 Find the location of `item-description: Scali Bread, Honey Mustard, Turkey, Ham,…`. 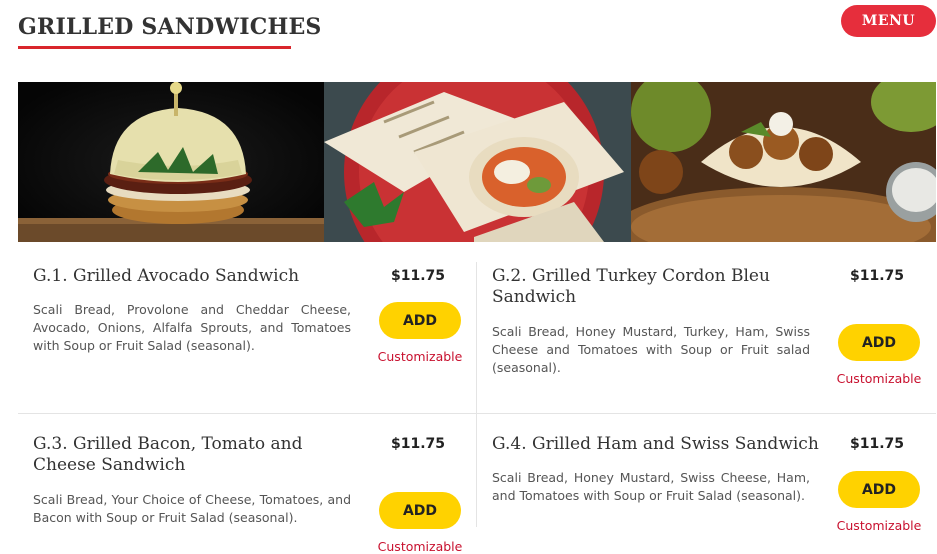

item-description: Scali Bread, Honey Mustard, Turkey, Ham,… is located at coordinates (651, 349).